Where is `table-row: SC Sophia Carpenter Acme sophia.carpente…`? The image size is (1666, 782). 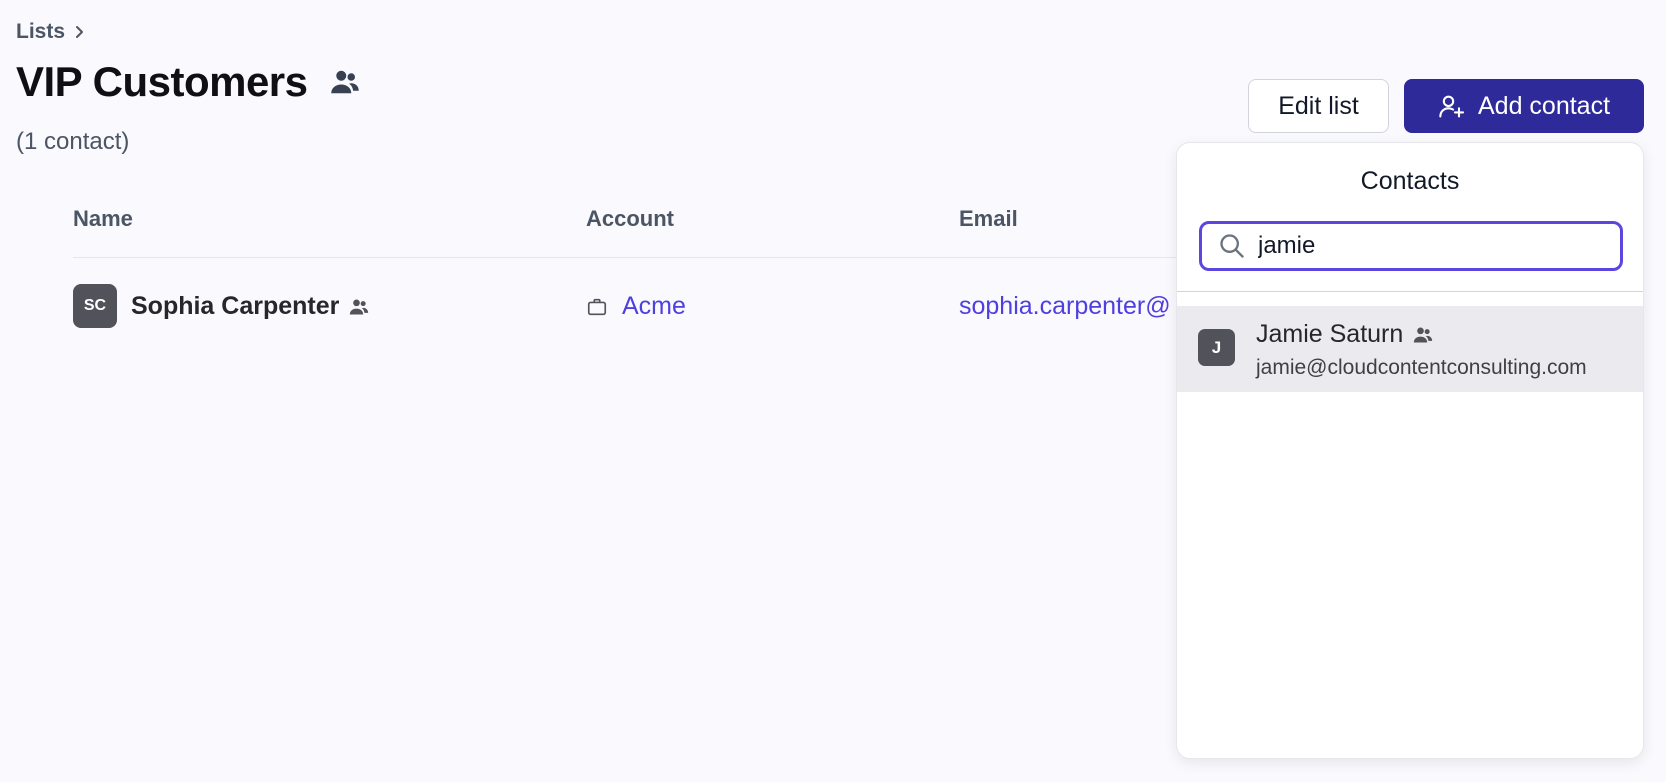 table-row: SC Sophia Carpenter Acme sophia.carpente… is located at coordinates (628, 307).